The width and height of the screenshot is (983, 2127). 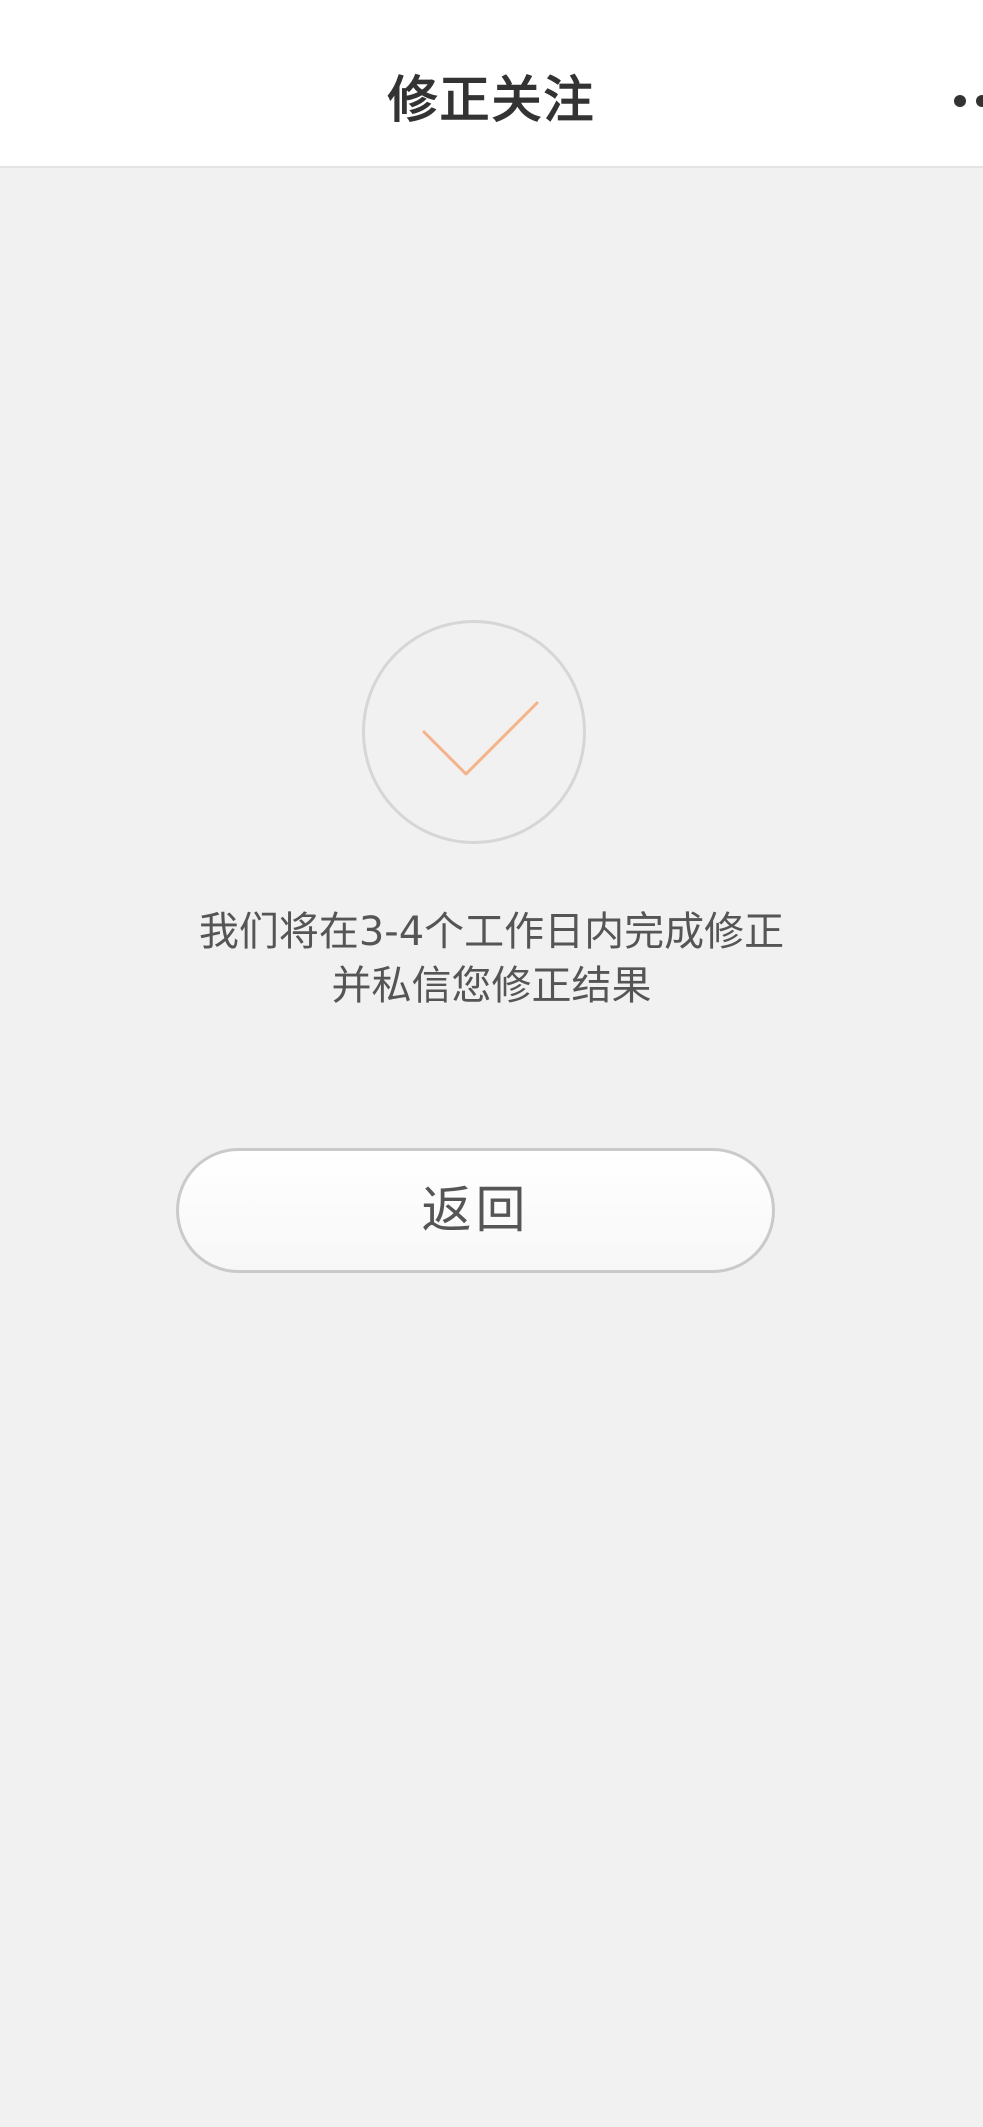 I want to click on nav-bar: 修正关注, so click(x=491, y=84).